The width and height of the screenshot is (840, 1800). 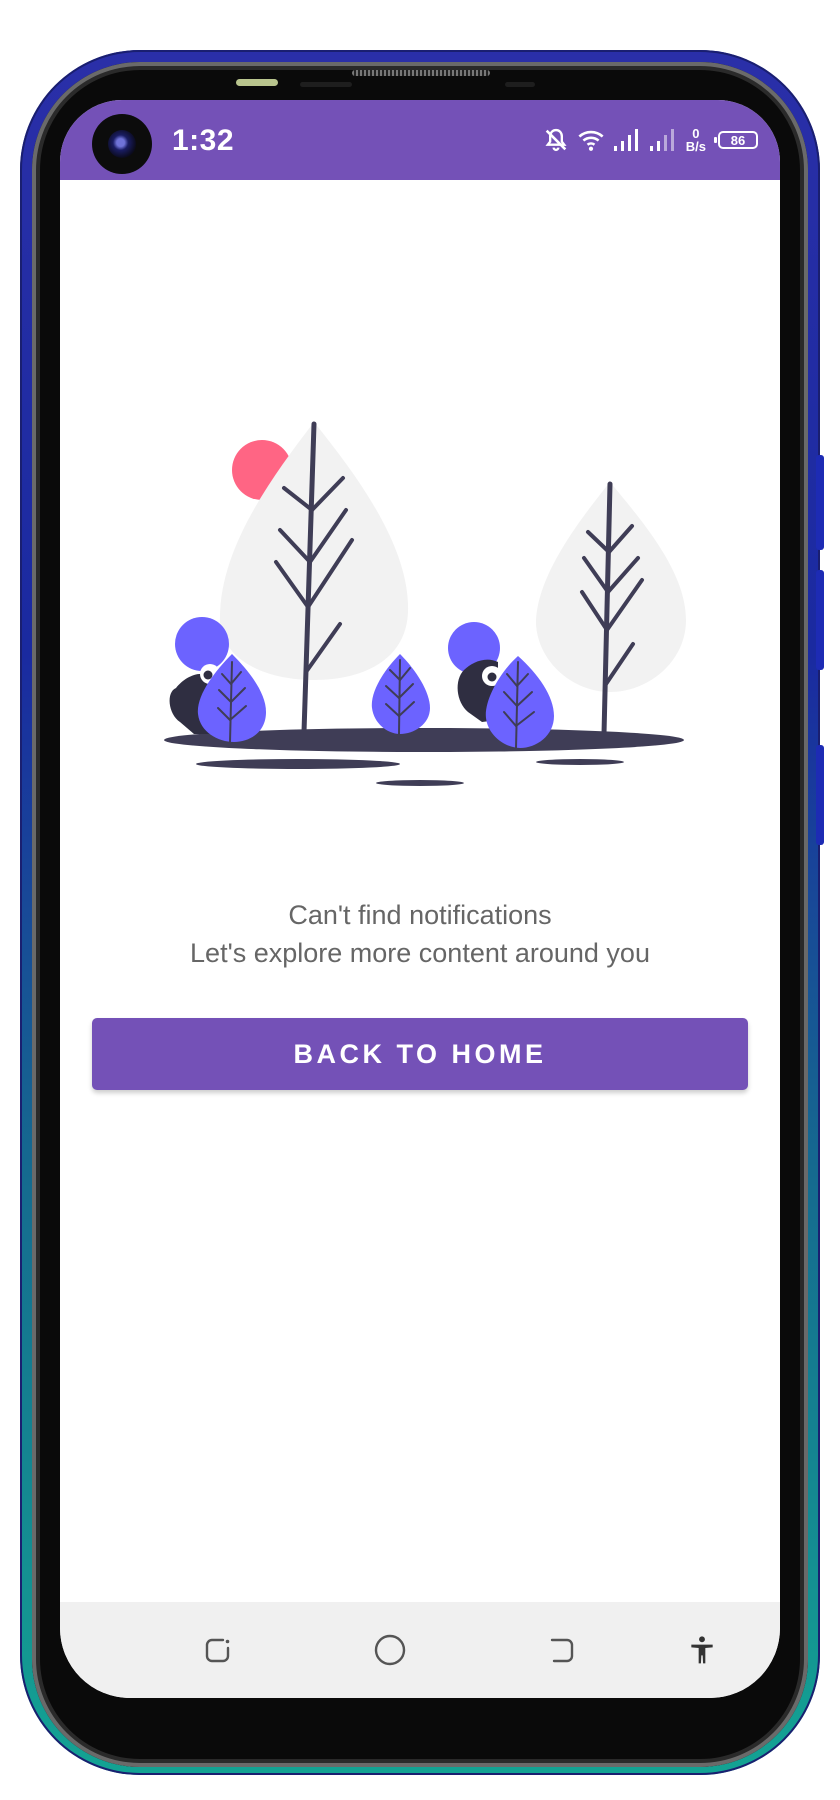 What do you see at coordinates (562, 1650) in the screenshot?
I see `back-icon` at bounding box center [562, 1650].